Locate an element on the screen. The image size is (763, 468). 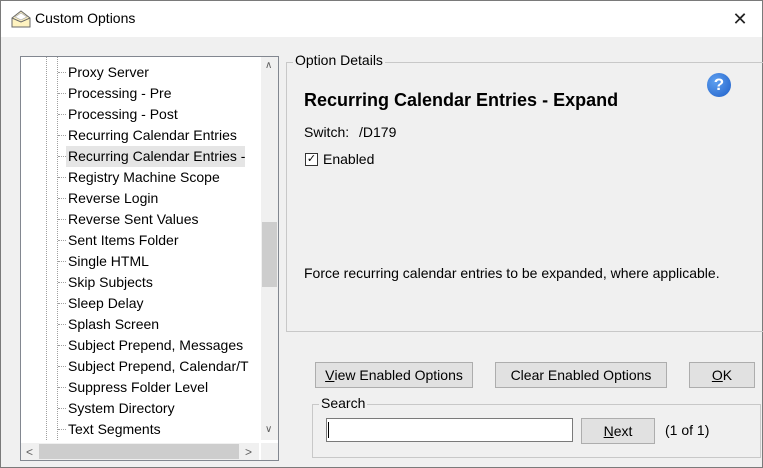
option-details-label: Option Details is located at coordinates (339, 60).